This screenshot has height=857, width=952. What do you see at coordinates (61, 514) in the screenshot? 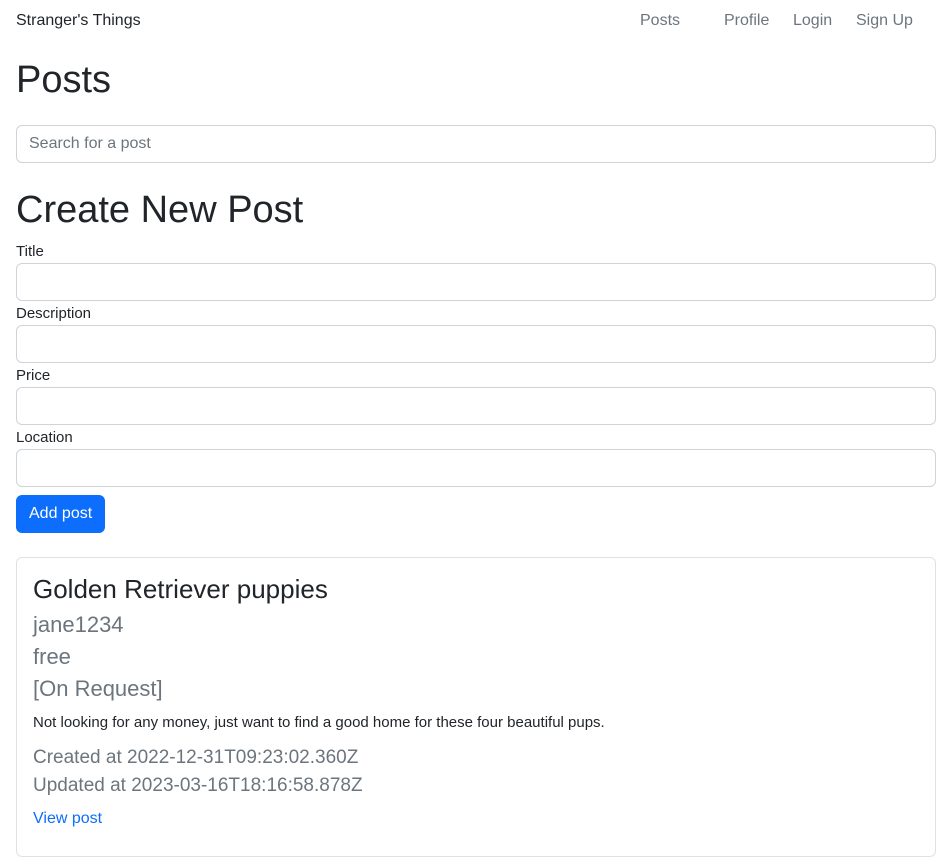
I see `add-post-button: Add post` at bounding box center [61, 514].